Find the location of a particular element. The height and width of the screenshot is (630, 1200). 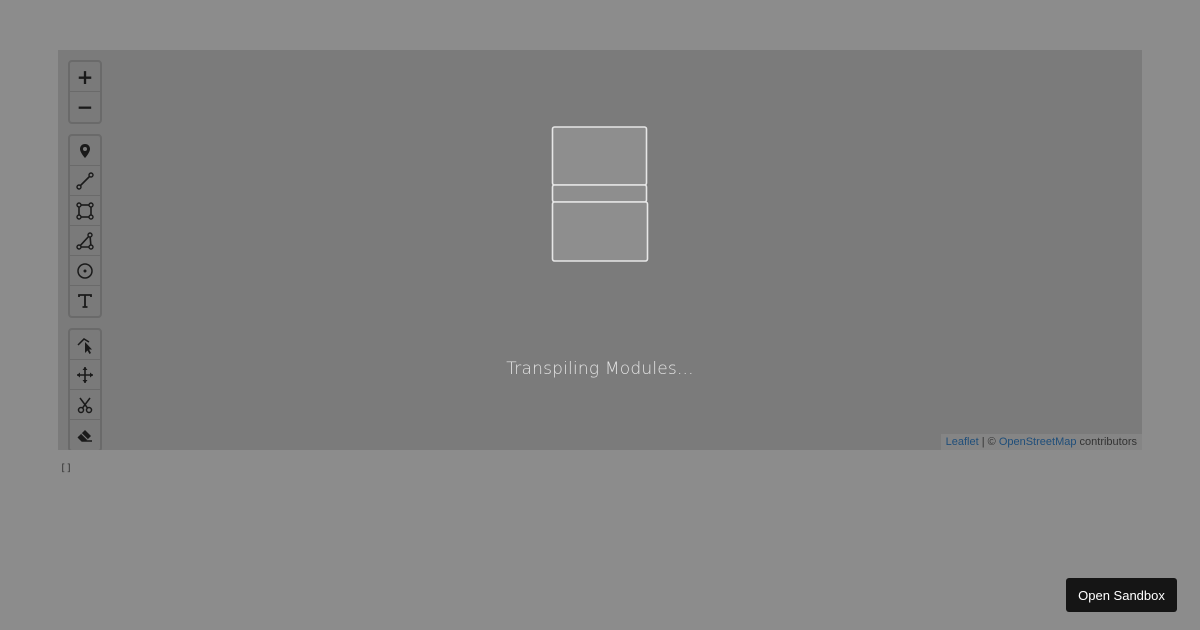

draw-text-button is located at coordinates (85, 301).